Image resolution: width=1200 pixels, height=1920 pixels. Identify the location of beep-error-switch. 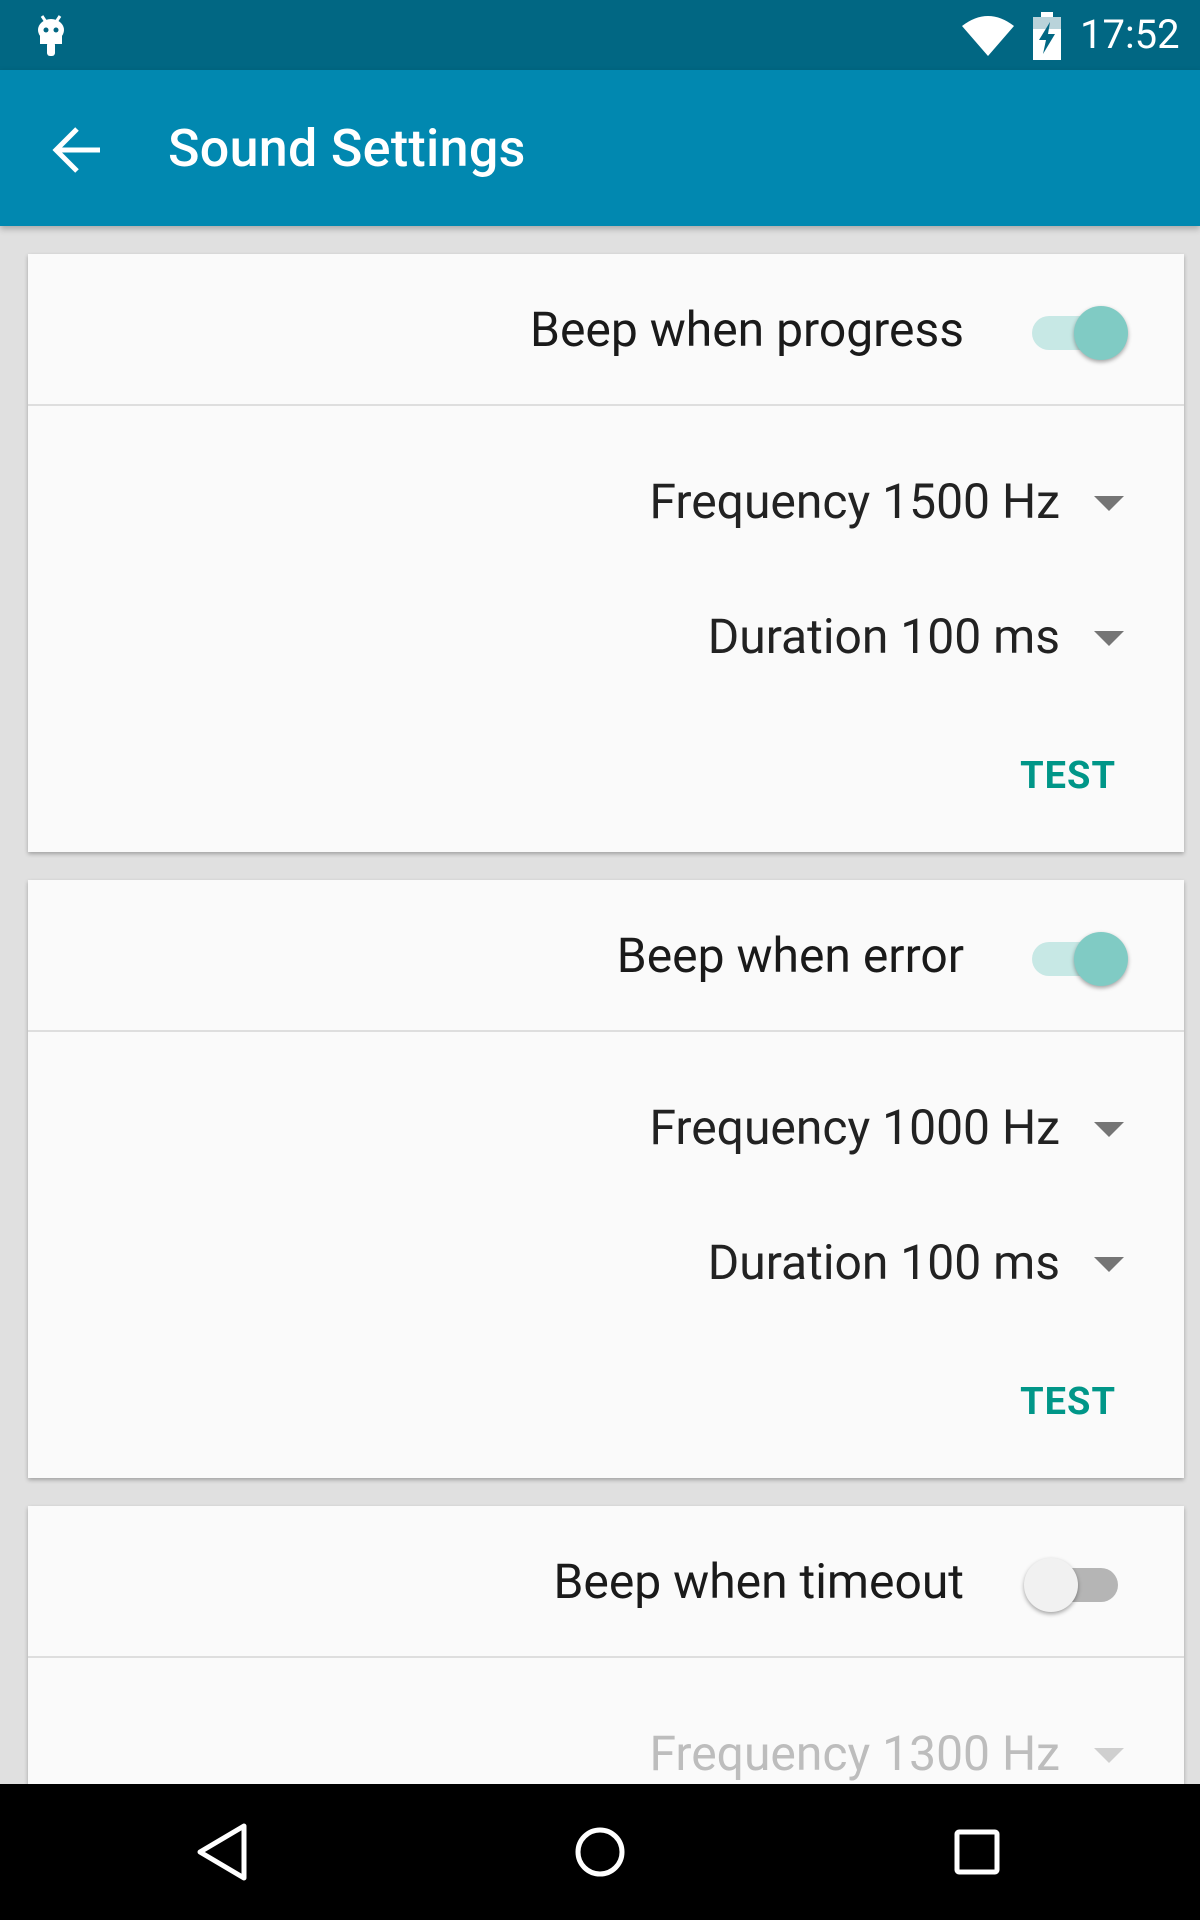
(1078, 959).